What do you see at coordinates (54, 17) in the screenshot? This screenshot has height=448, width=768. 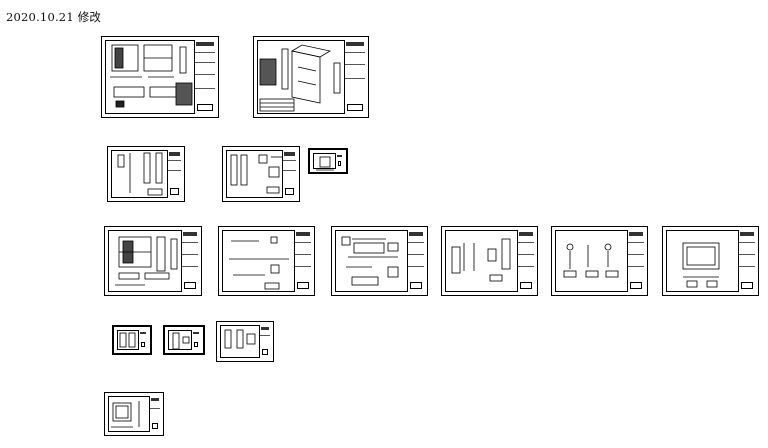 I see `page-title: 2020.10.21 修改` at bounding box center [54, 17].